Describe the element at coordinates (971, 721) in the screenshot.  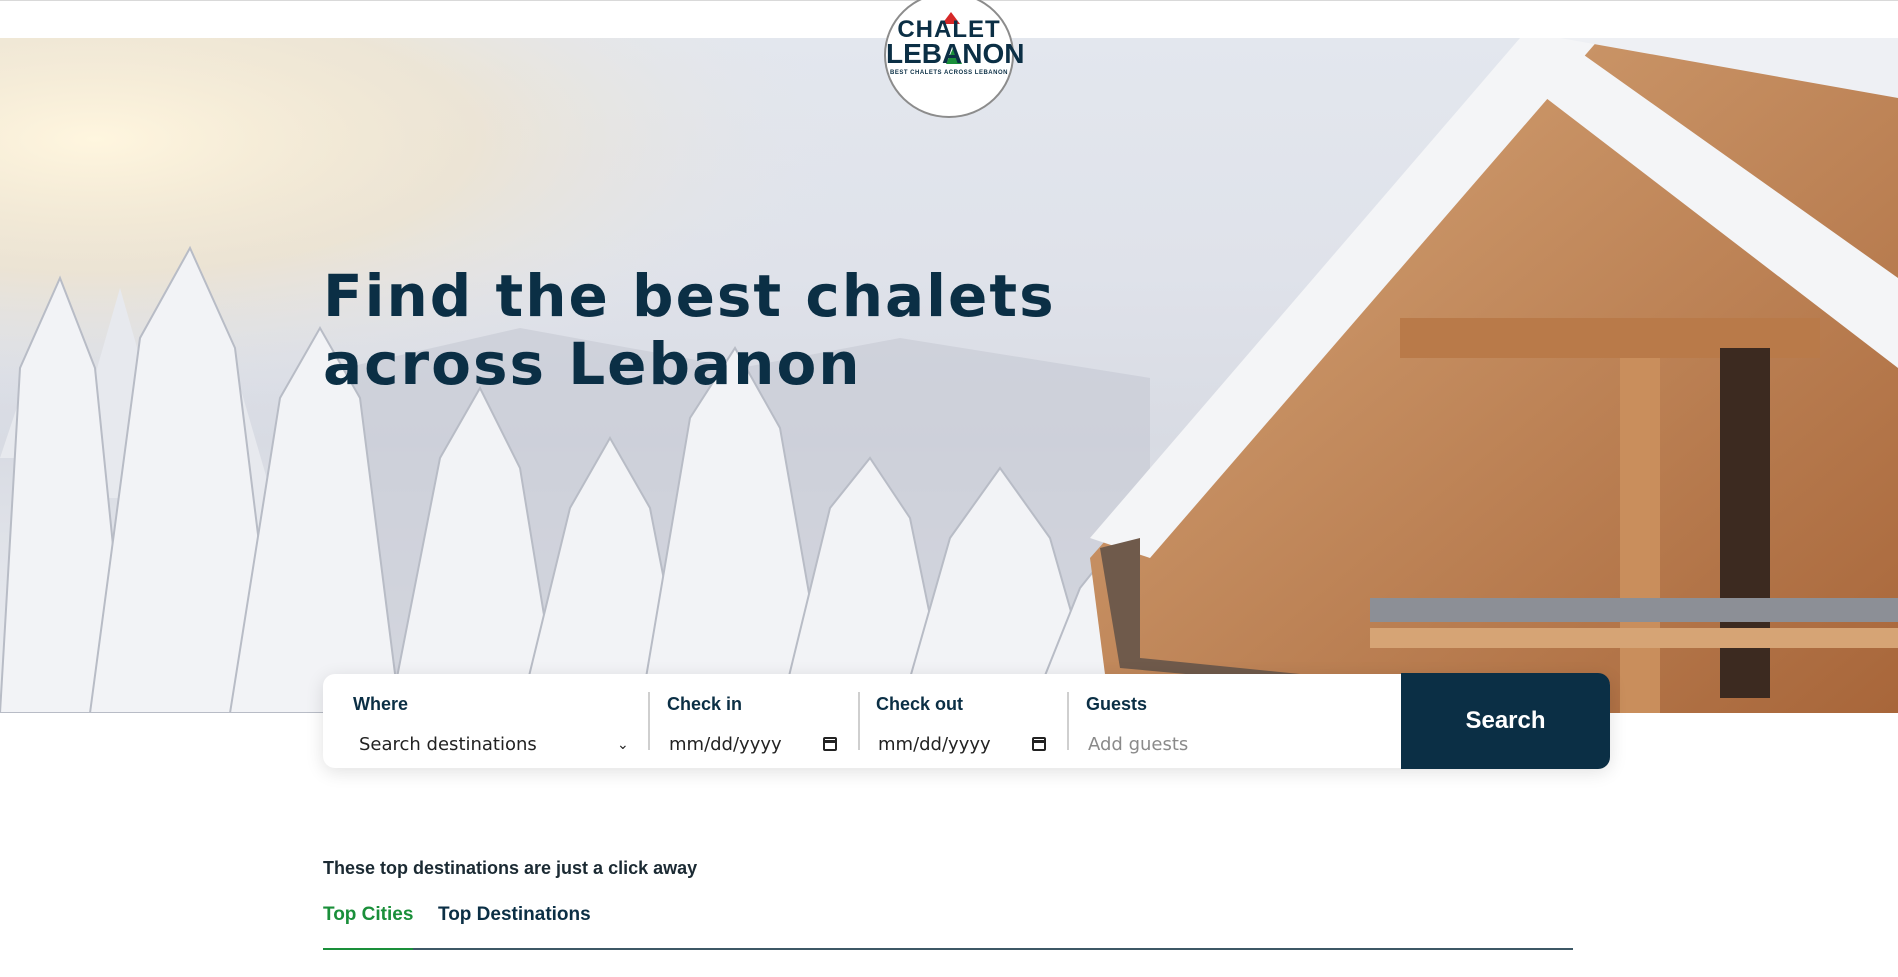
I see `checkout-field: Check out mm/dd/yyyy` at that location.